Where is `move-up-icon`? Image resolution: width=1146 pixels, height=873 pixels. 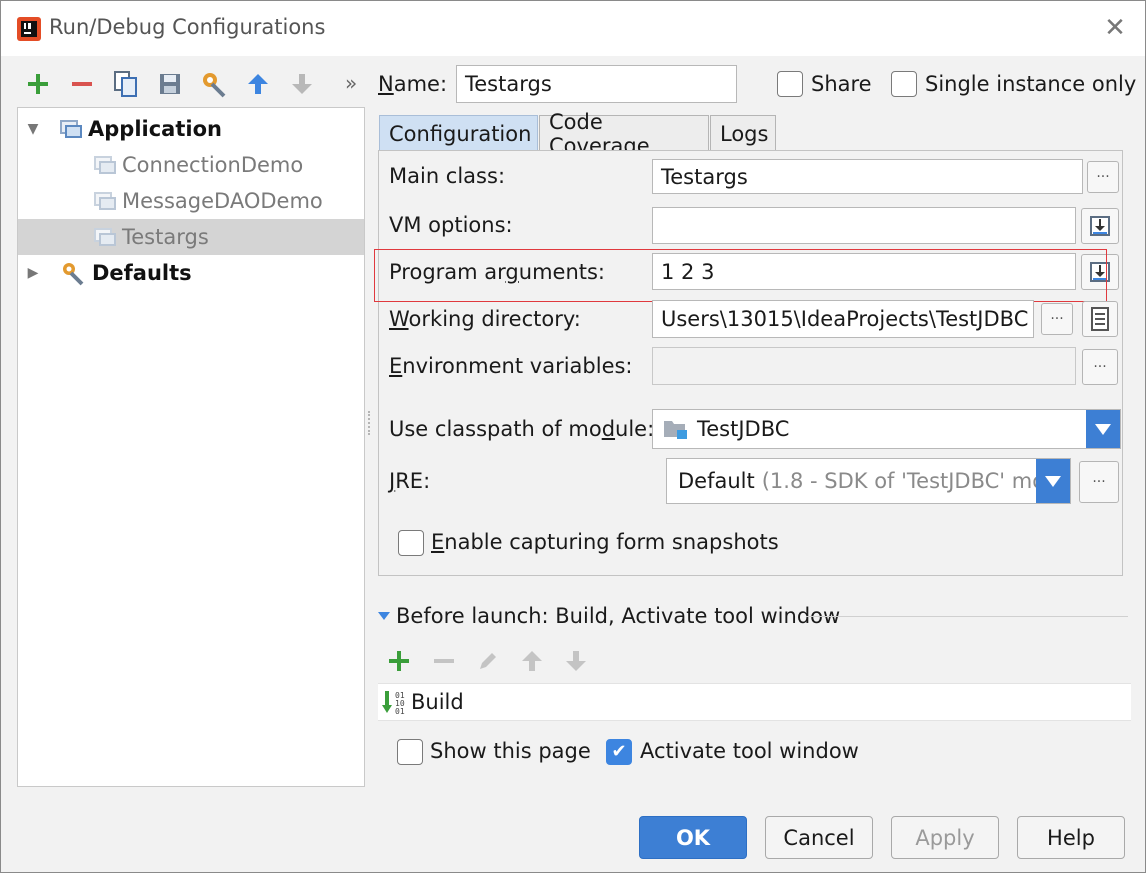
move-up-icon is located at coordinates (258, 84).